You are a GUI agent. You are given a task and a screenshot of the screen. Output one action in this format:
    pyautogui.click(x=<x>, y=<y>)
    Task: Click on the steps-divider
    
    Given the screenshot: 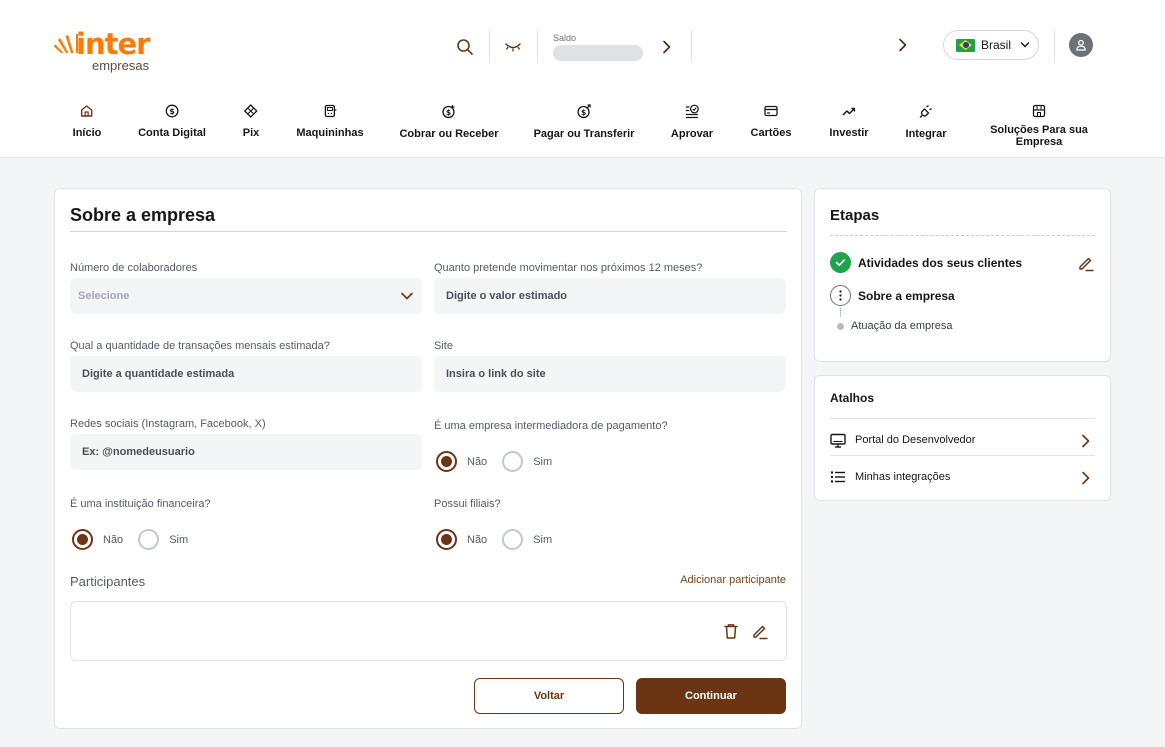 What is the action you would take?
    pyautogui.click(x=962, y=235)
    